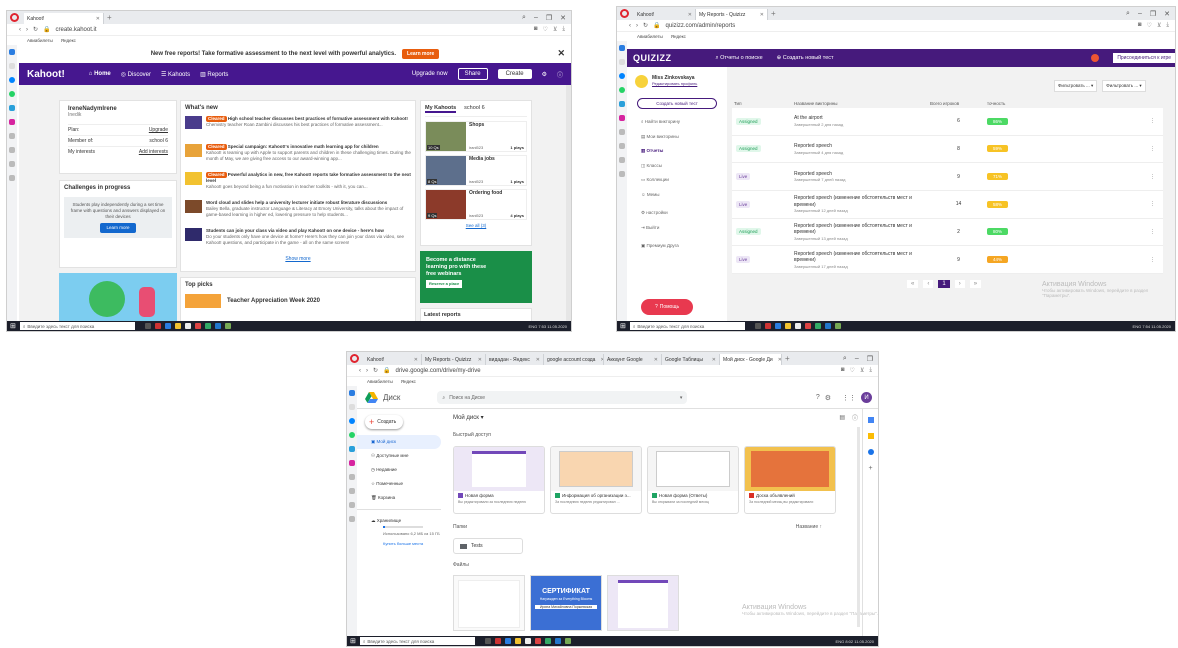 The width and height of the screenshot is (1178, 648). Describe the element at coordinates (421, 54) in the screenshot. I see `learn-more-button: Learn more` at that location.